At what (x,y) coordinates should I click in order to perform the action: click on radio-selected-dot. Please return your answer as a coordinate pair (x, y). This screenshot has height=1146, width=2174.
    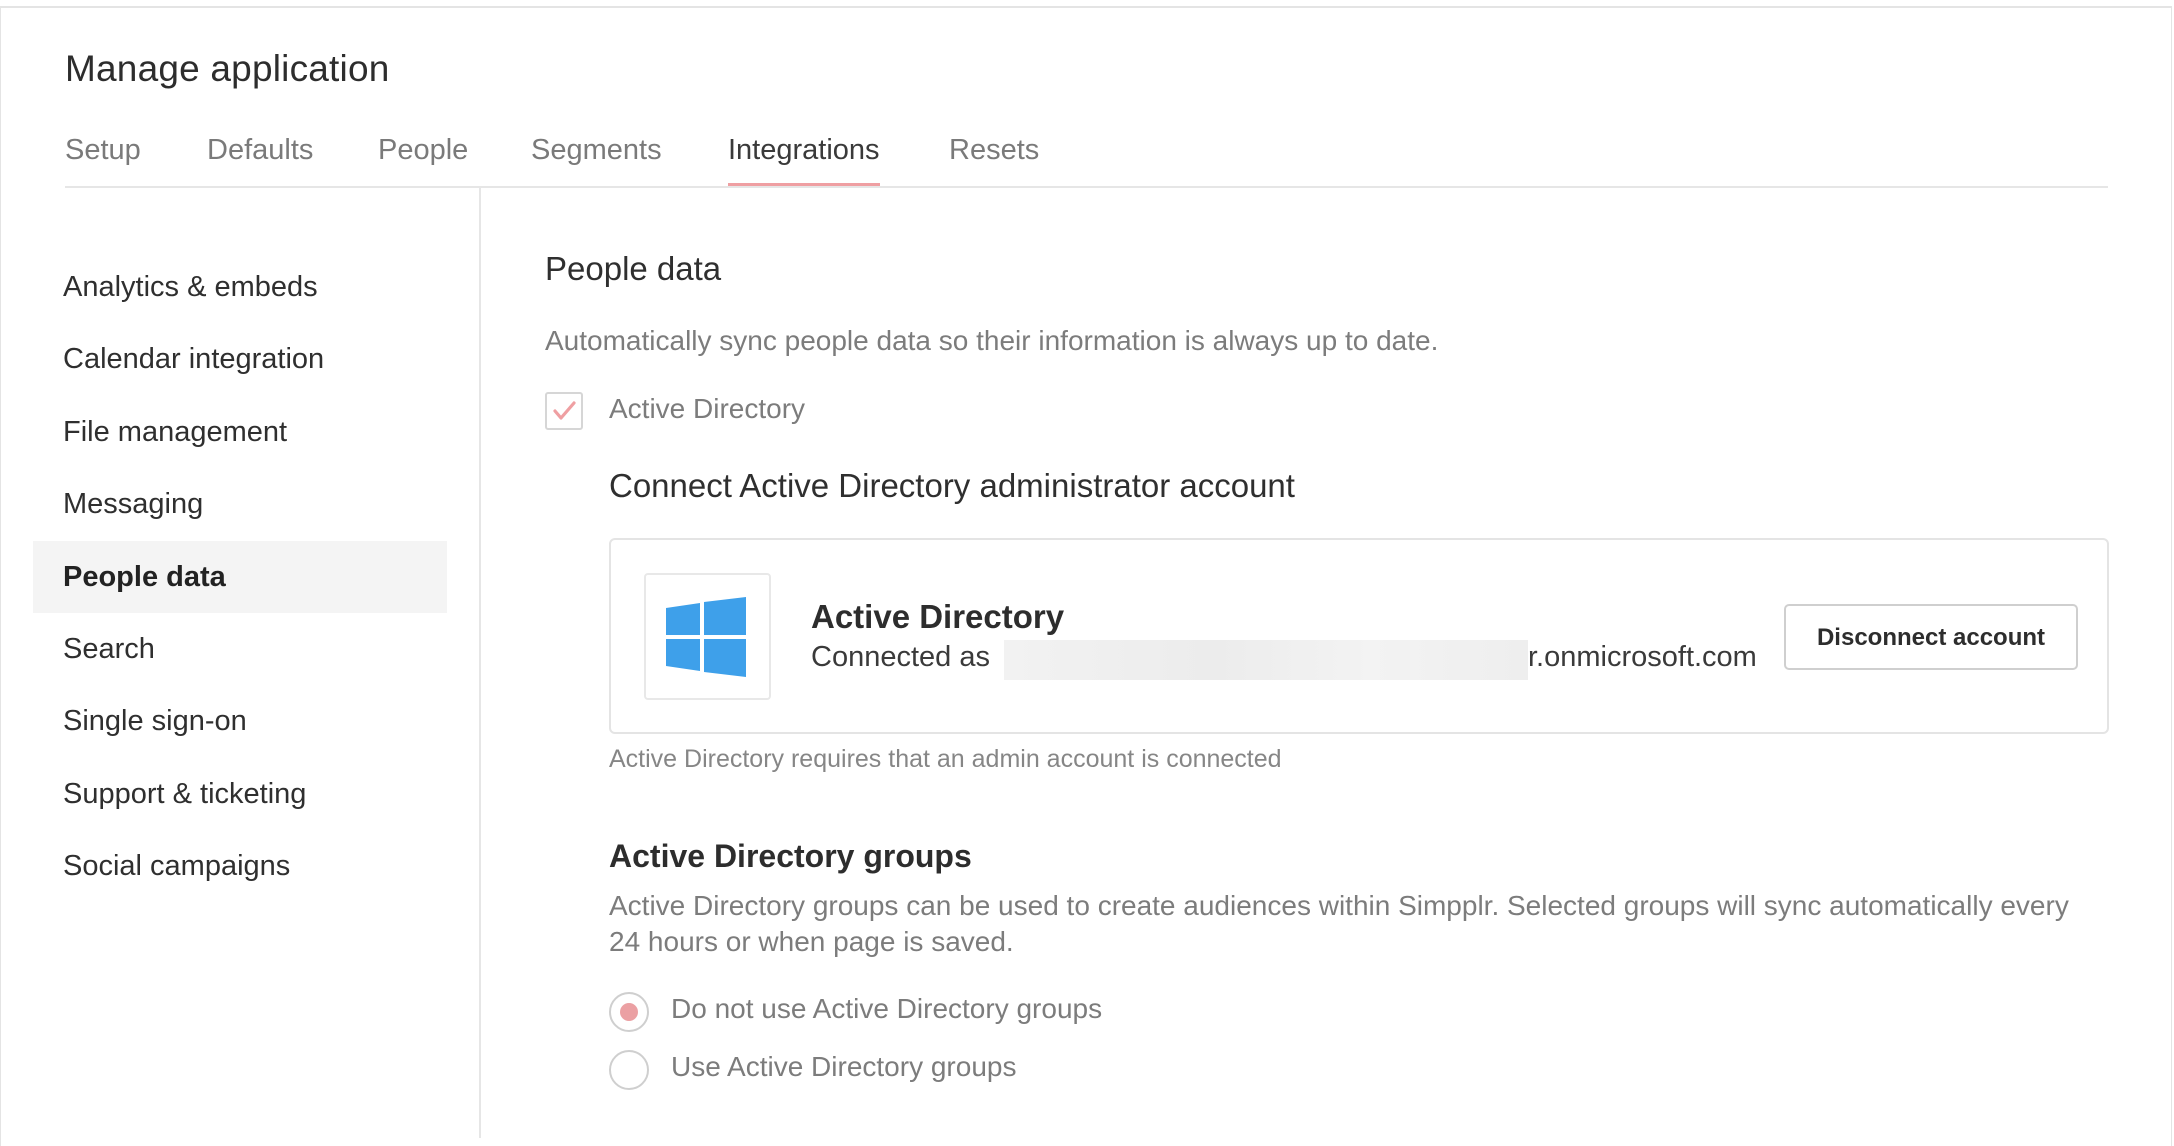
    Looking at the image, I should click on (629, 1012).